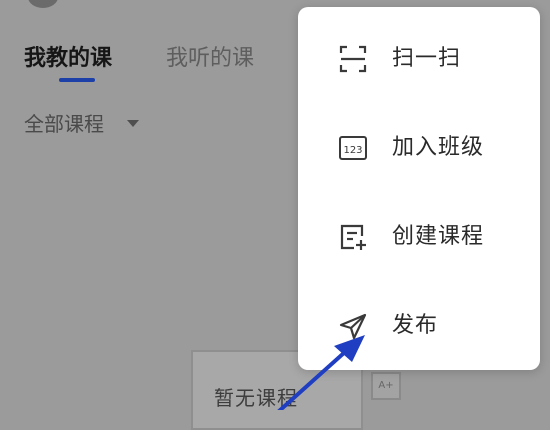 The width and height of the screenshot is (550, 430). What do you see at coordinates (210, 59) in the screenshot?
I see `tab-my-attending-courses: 我听的课` at bounding box center [210, 59].